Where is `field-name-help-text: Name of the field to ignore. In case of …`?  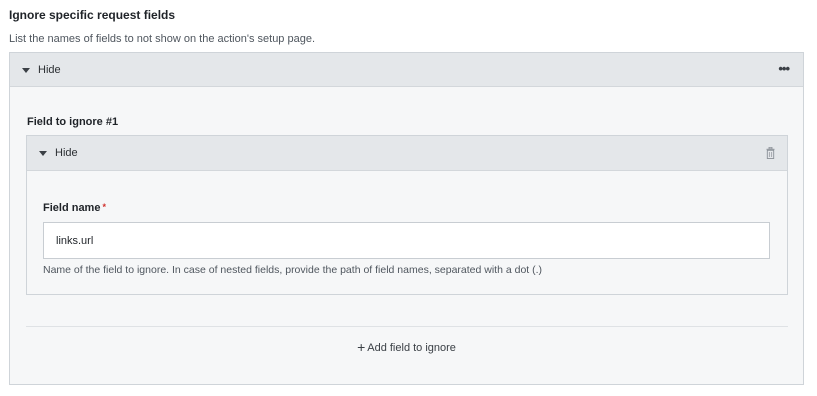 field-name-help-text: Name of the field to ignore. In case of … is located at coordinates (293, 270).